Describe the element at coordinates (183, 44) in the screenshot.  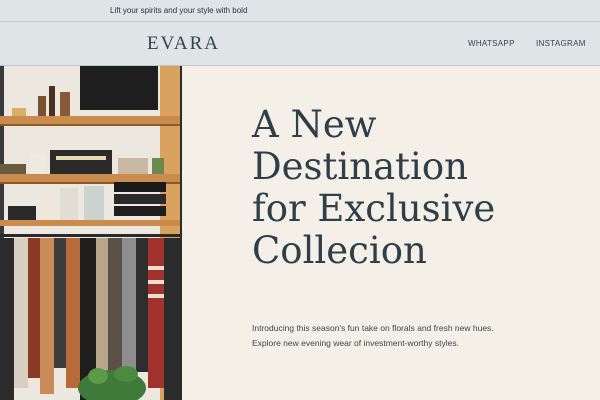
I see `brand-logo: EVARA` at that location.